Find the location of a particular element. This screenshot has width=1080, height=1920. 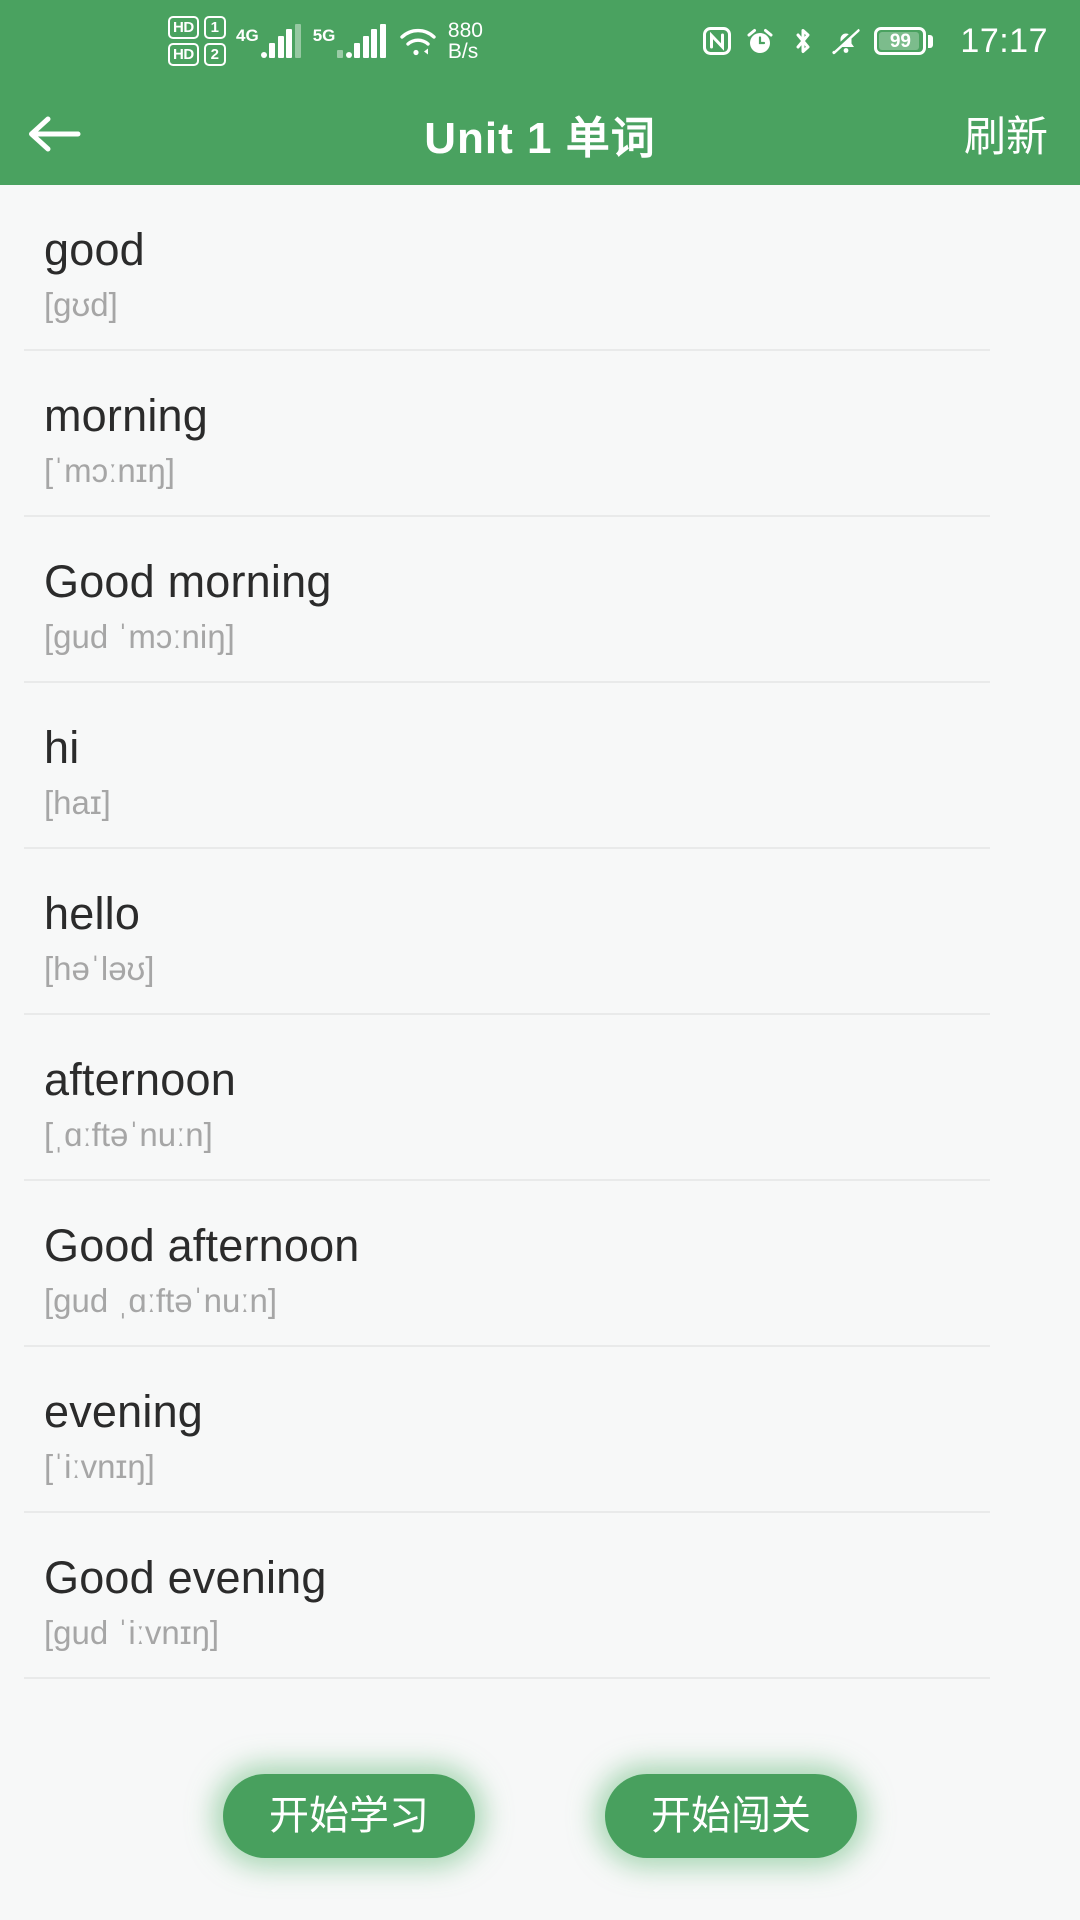

wifi-icon is located at coordinates (418, 41).